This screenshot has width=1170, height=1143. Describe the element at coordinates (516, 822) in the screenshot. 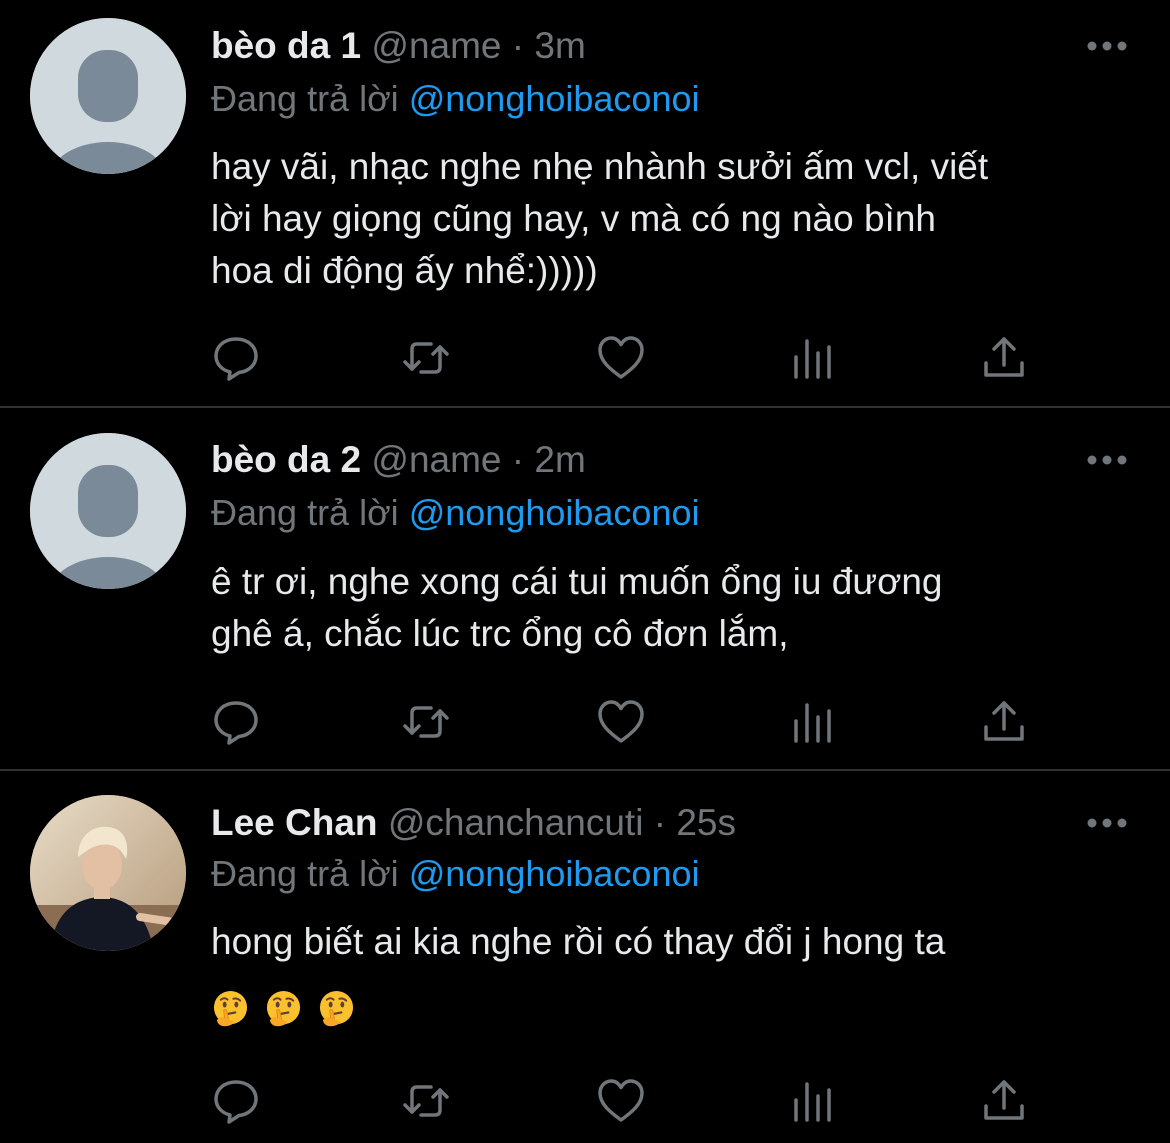

I see `user-handle: @chanchancuti` at that location.